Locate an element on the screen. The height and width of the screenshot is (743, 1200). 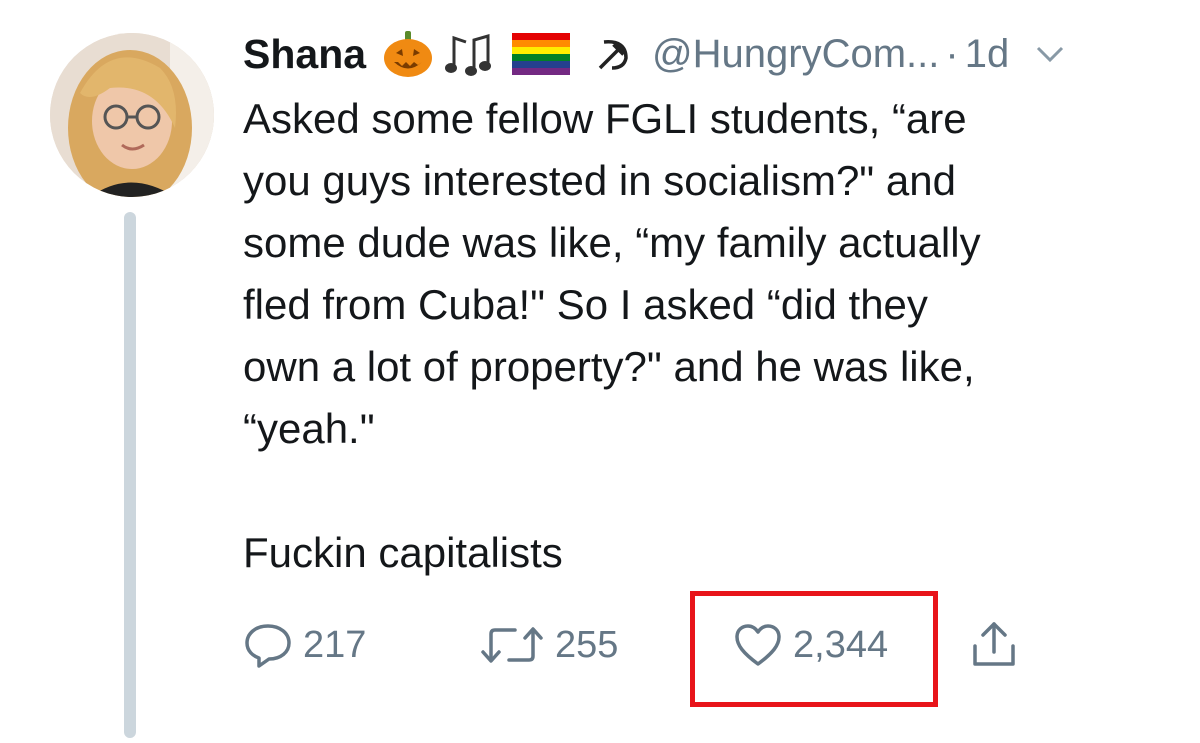
share-icon is located at coordinates (994, 644).